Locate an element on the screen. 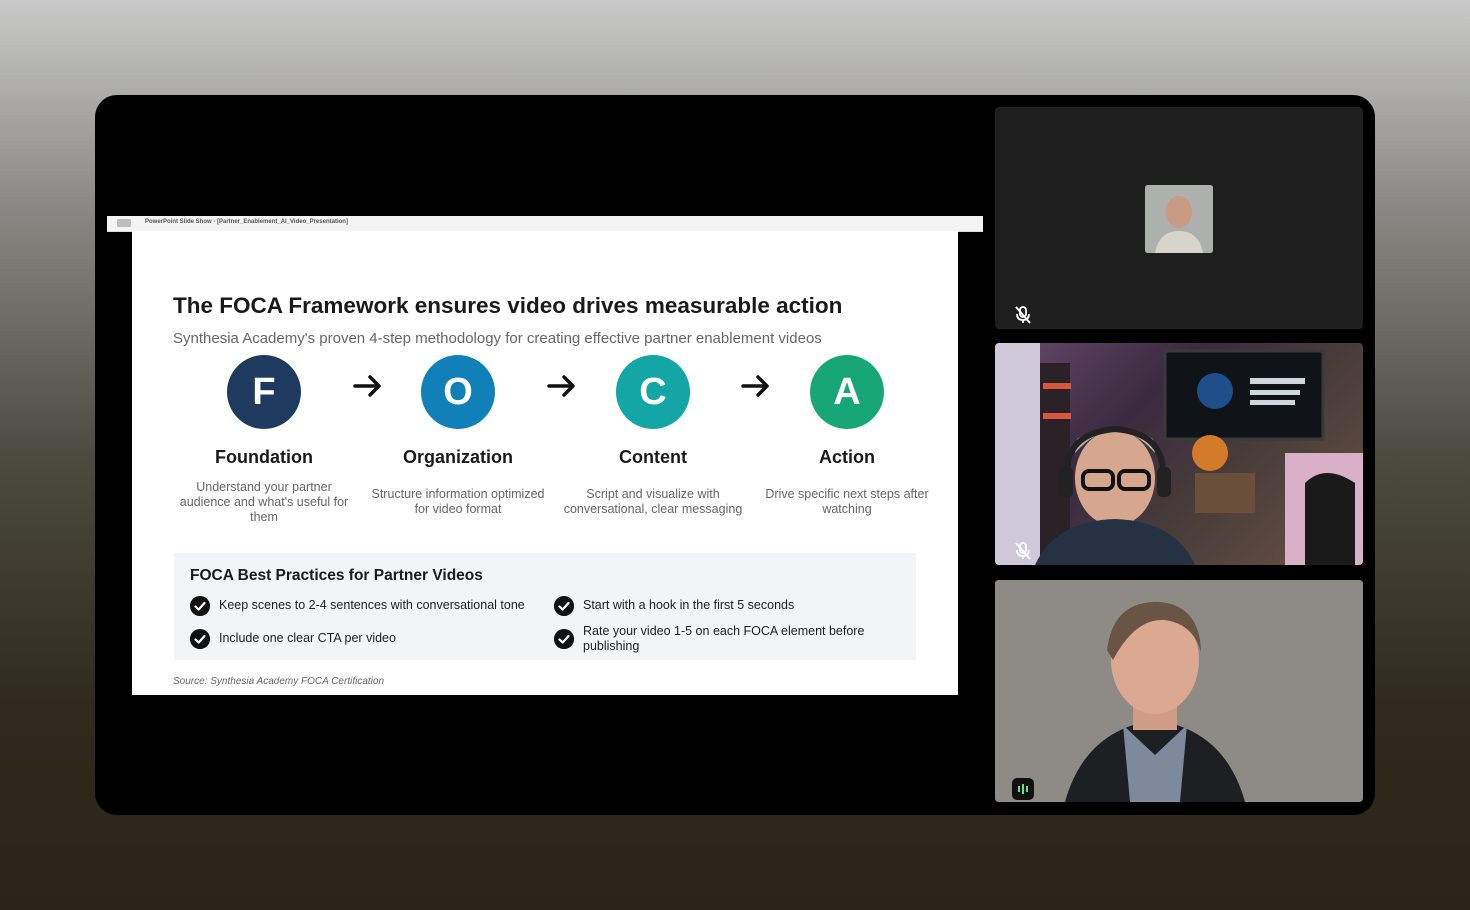 Image resolution: width=1470 pixels, height=910 pixels. step-letter-circle: F is located at coordinates (264, 392).